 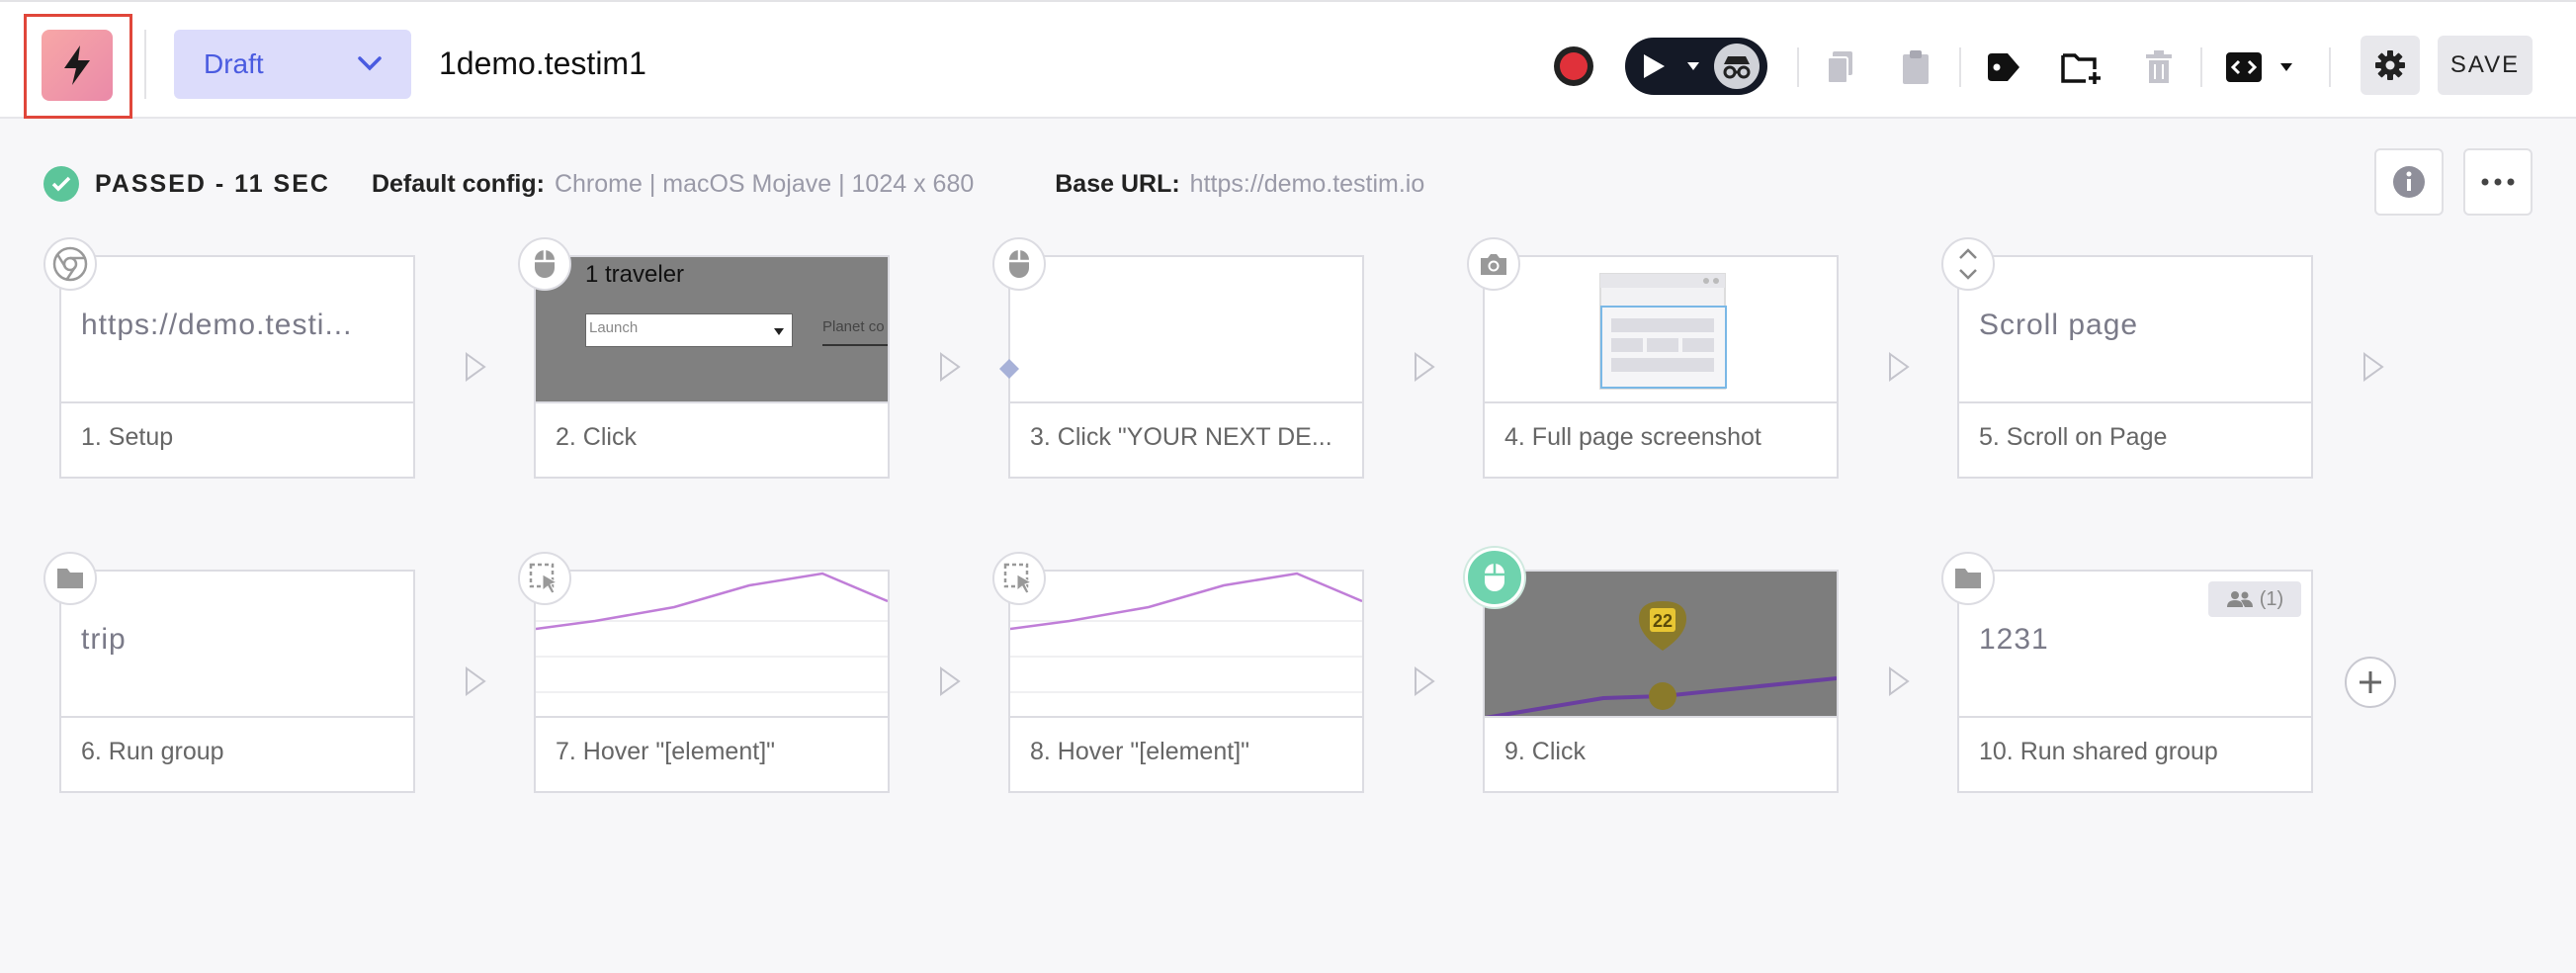 I want to click on step-card: 4. Full page screenshot, so click(x=1661, y=367).